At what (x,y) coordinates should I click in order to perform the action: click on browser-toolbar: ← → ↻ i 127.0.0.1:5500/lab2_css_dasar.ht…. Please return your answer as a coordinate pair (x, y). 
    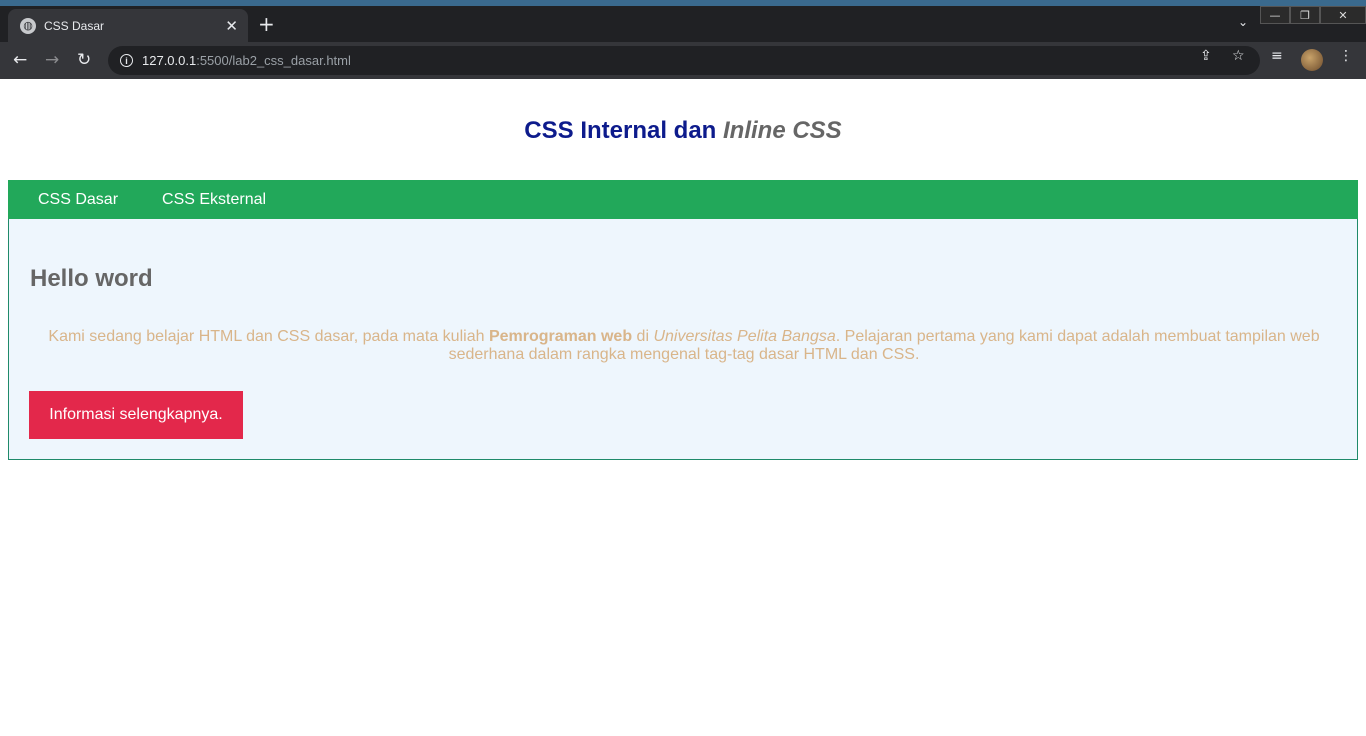
    Looking at the image, I should click on (683, 60).